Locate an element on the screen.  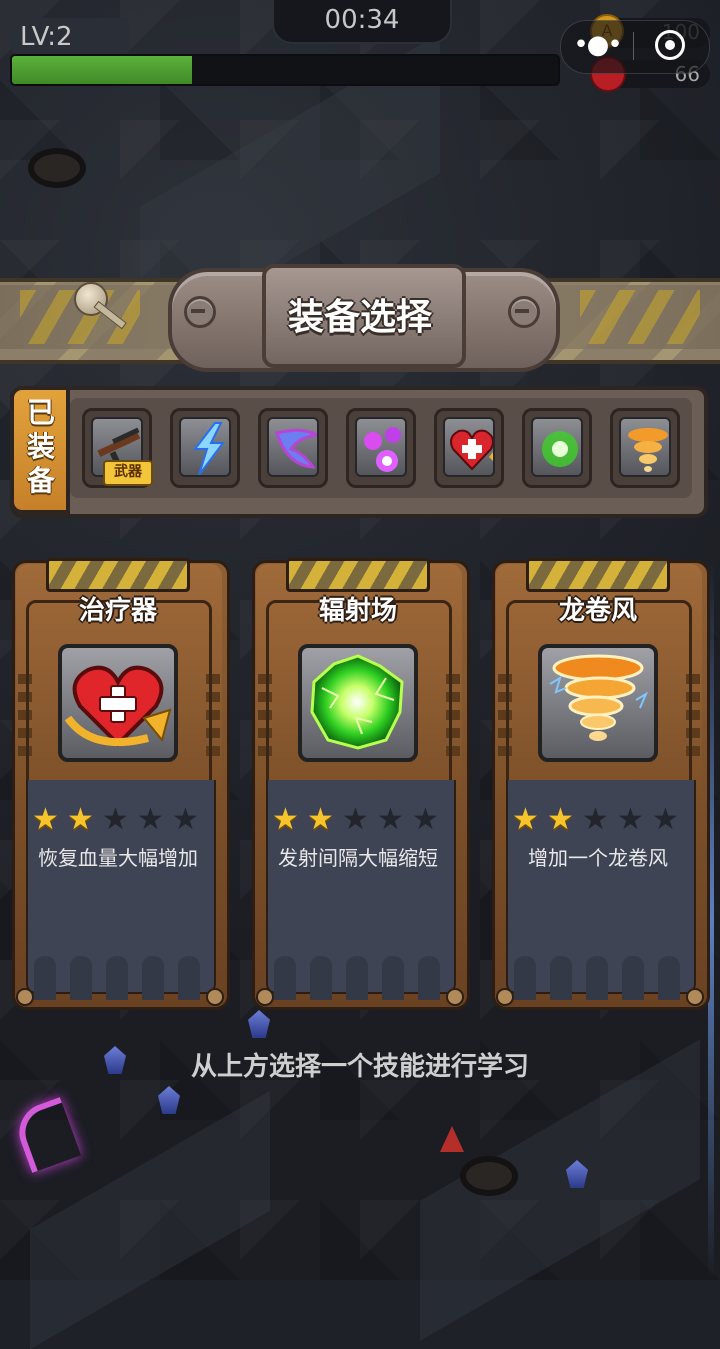
weapon-tag: 武器 is located at coordinates (128, 473).